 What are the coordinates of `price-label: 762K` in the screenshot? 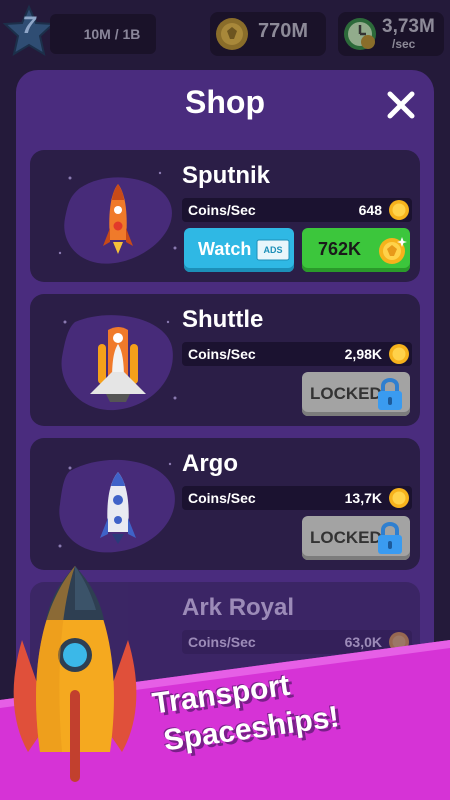 It's located at (340, 249).